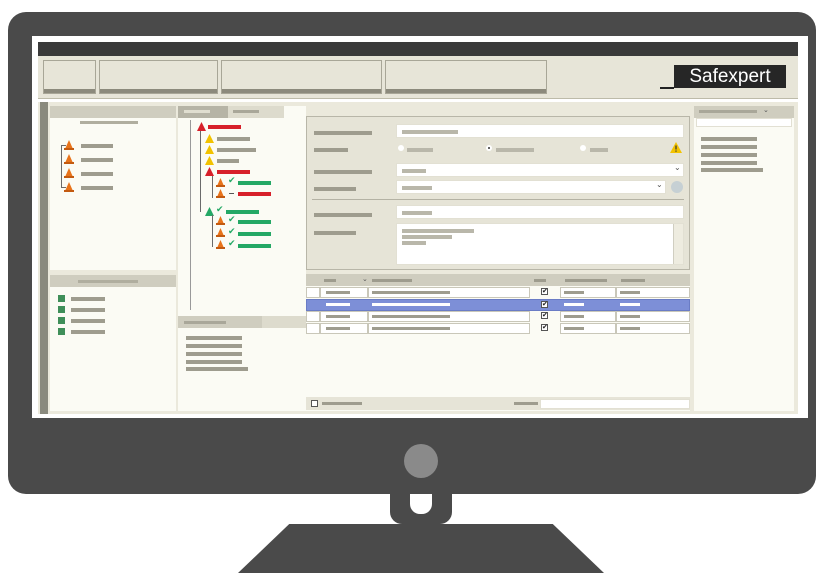 This screenshot has width=824, height=573. I want to click on footer-input, so click(615, 404).